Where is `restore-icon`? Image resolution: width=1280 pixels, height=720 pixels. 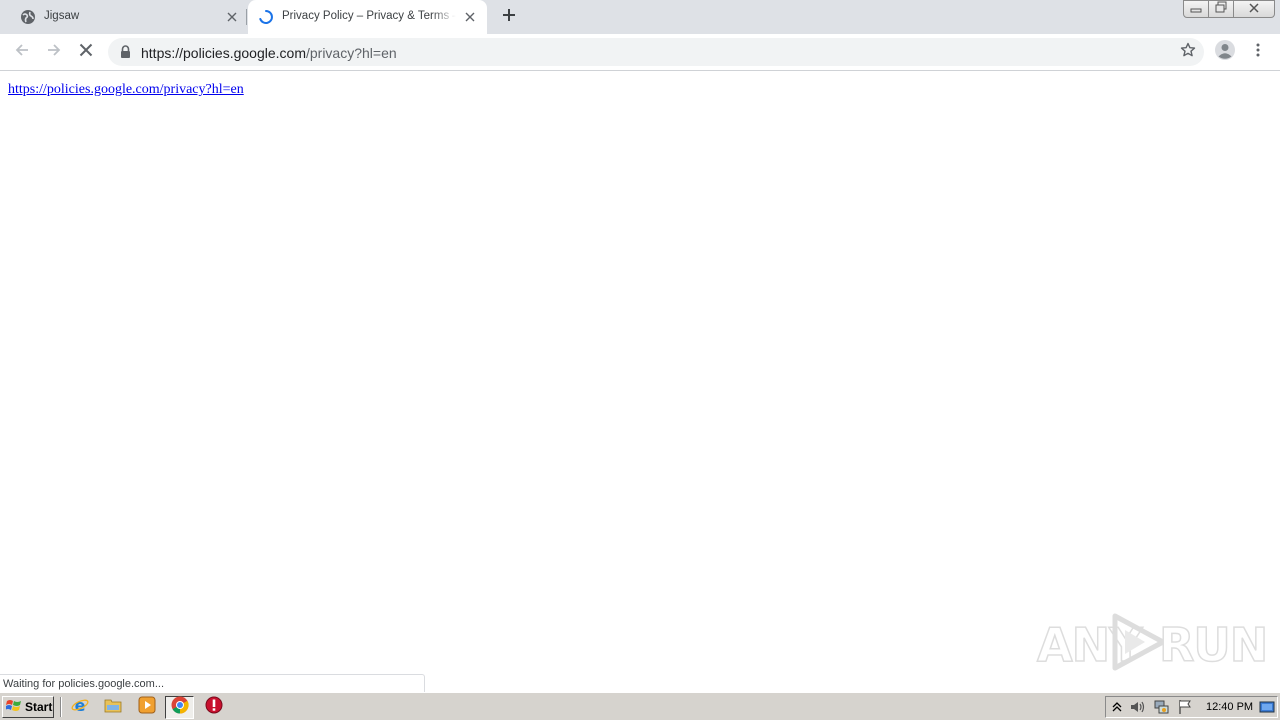 restore-icon is located at coordinates (1221, 9).